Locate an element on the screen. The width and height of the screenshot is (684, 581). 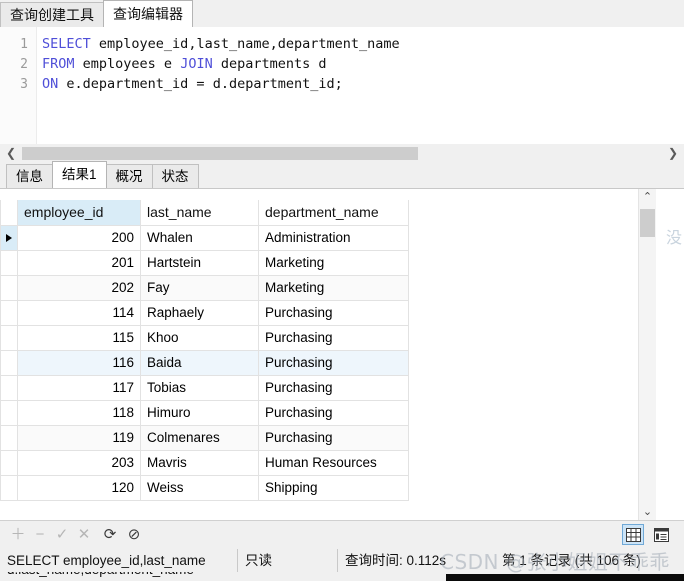
status-query-time: 查询时间: 0.112s is located at coordinates (396, 560).